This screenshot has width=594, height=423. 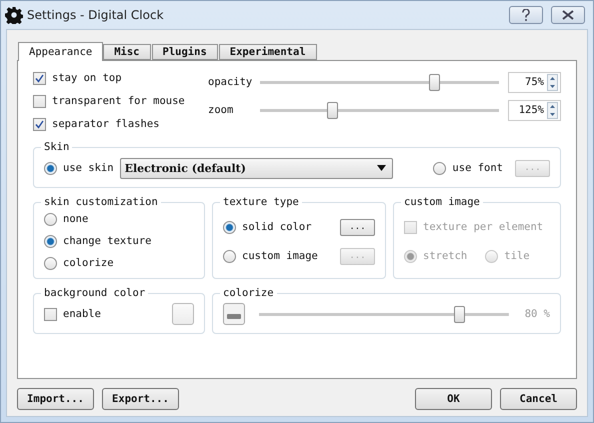 What do you see at coordinates (280, 256) in the screenshot?
I see `radio-label: custom image` at bounding box center [280, 256].